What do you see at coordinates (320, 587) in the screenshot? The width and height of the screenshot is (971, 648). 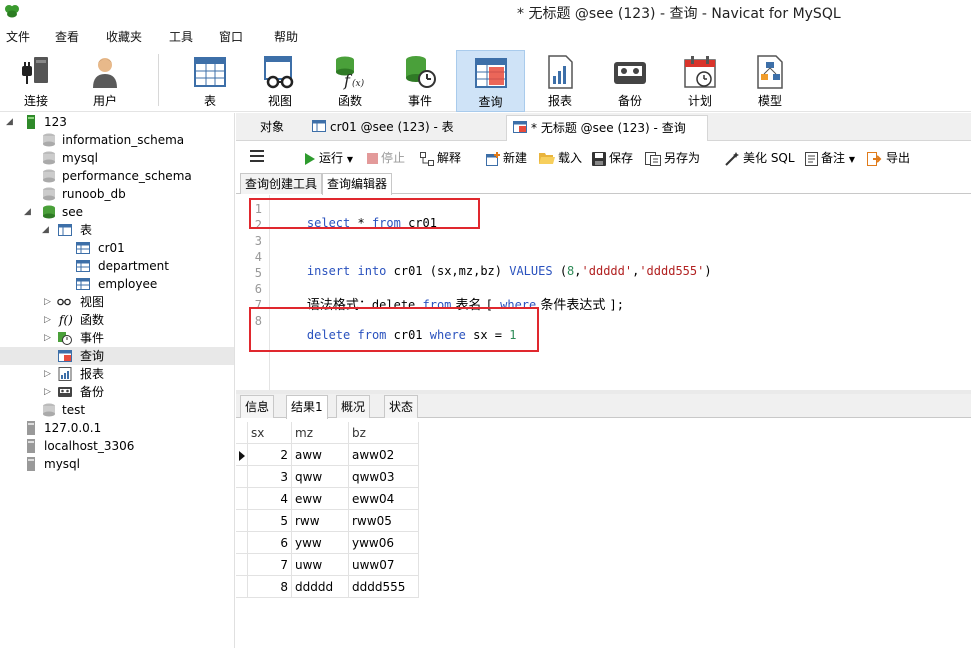 I see `table-cell: ddddd` at bounding box center [320, 587].